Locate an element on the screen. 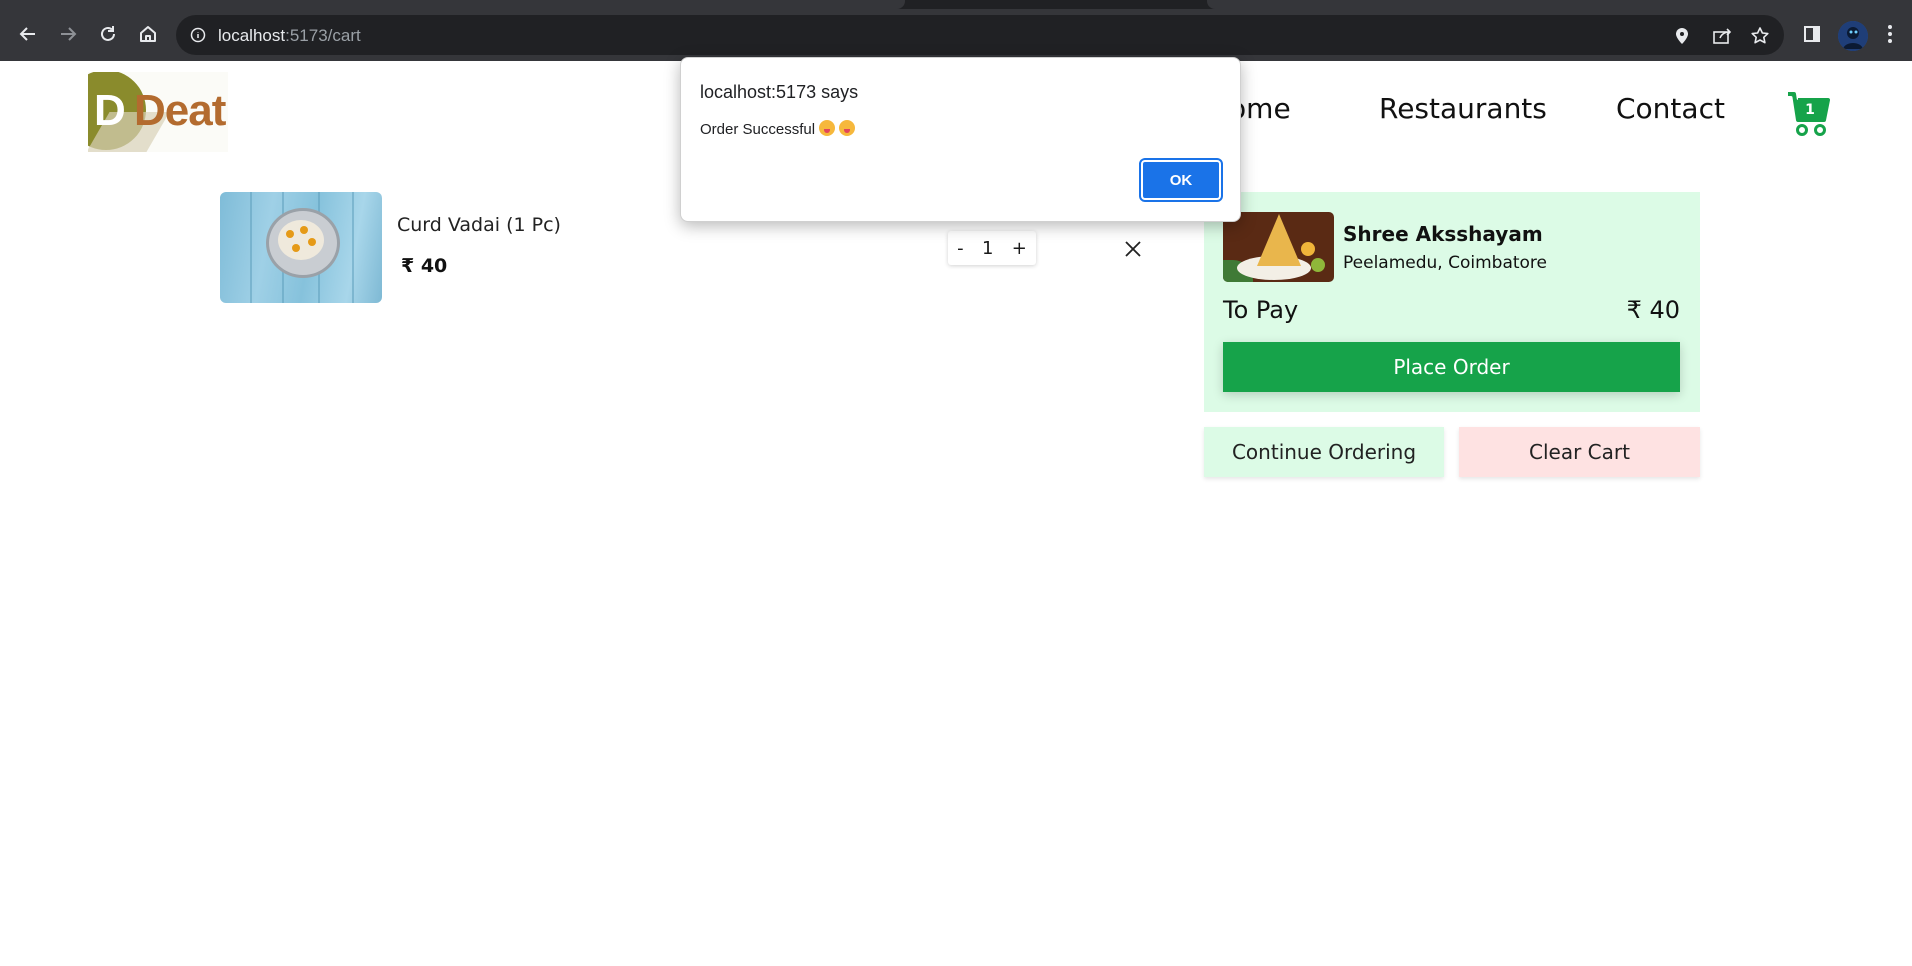 The width and height of the screenshot is (1912, 966). forward-arrow-icon is located at coordinates (69, 34).